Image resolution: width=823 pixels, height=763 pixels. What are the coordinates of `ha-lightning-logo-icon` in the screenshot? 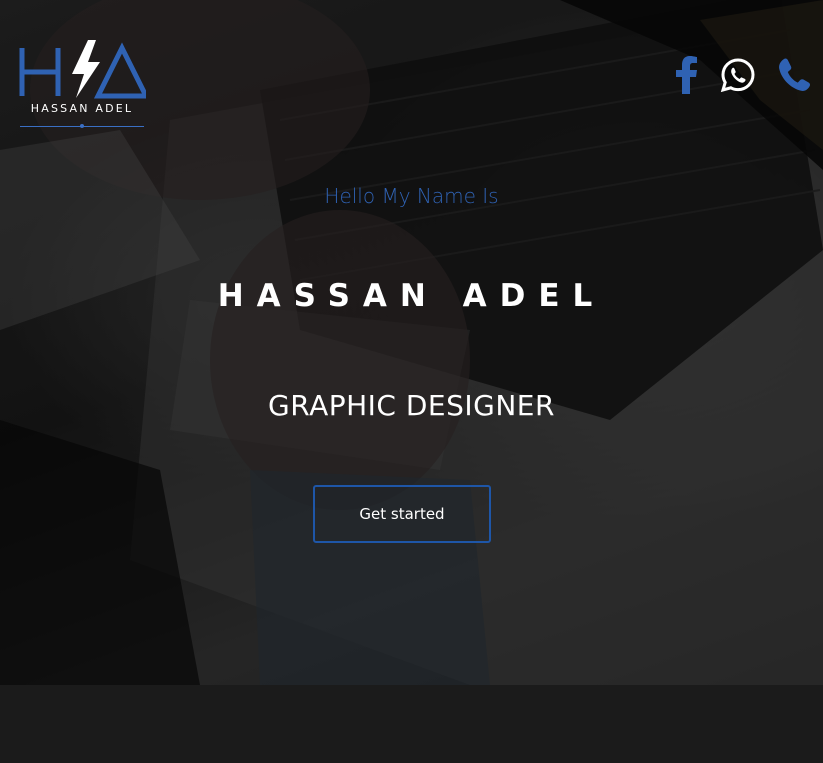 It's located at (82, 69).